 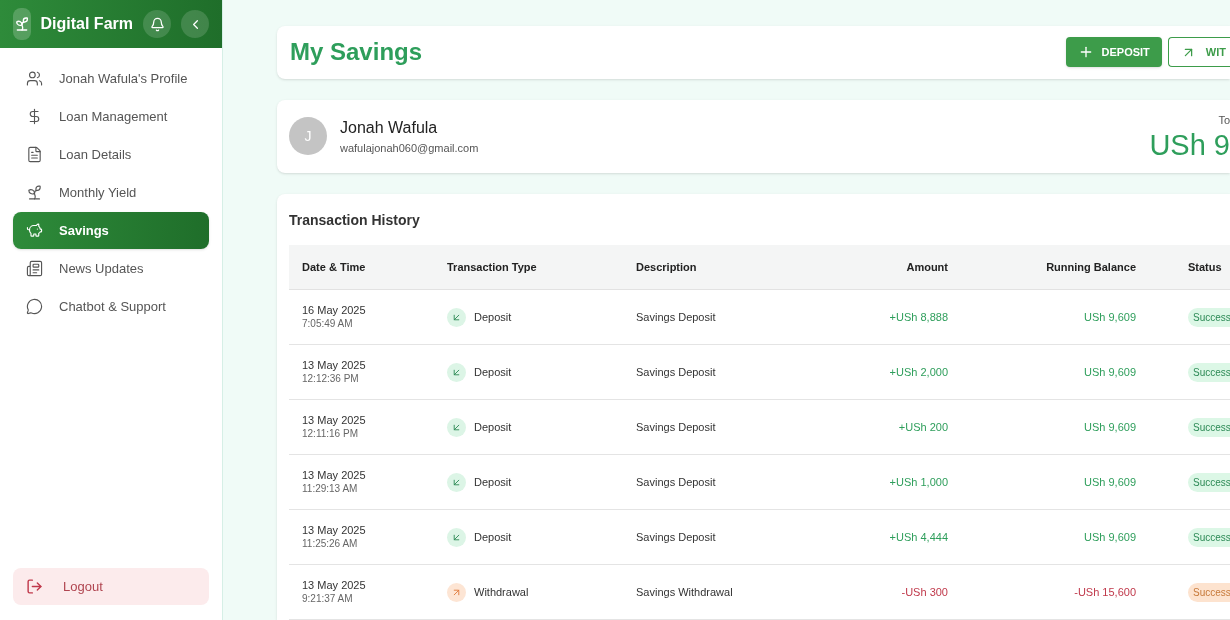 What do you see at coordinates (918, 372) in the screenshot?
I see `amount-cell-text: +USh 2,000` at bounding box center [918, 372].